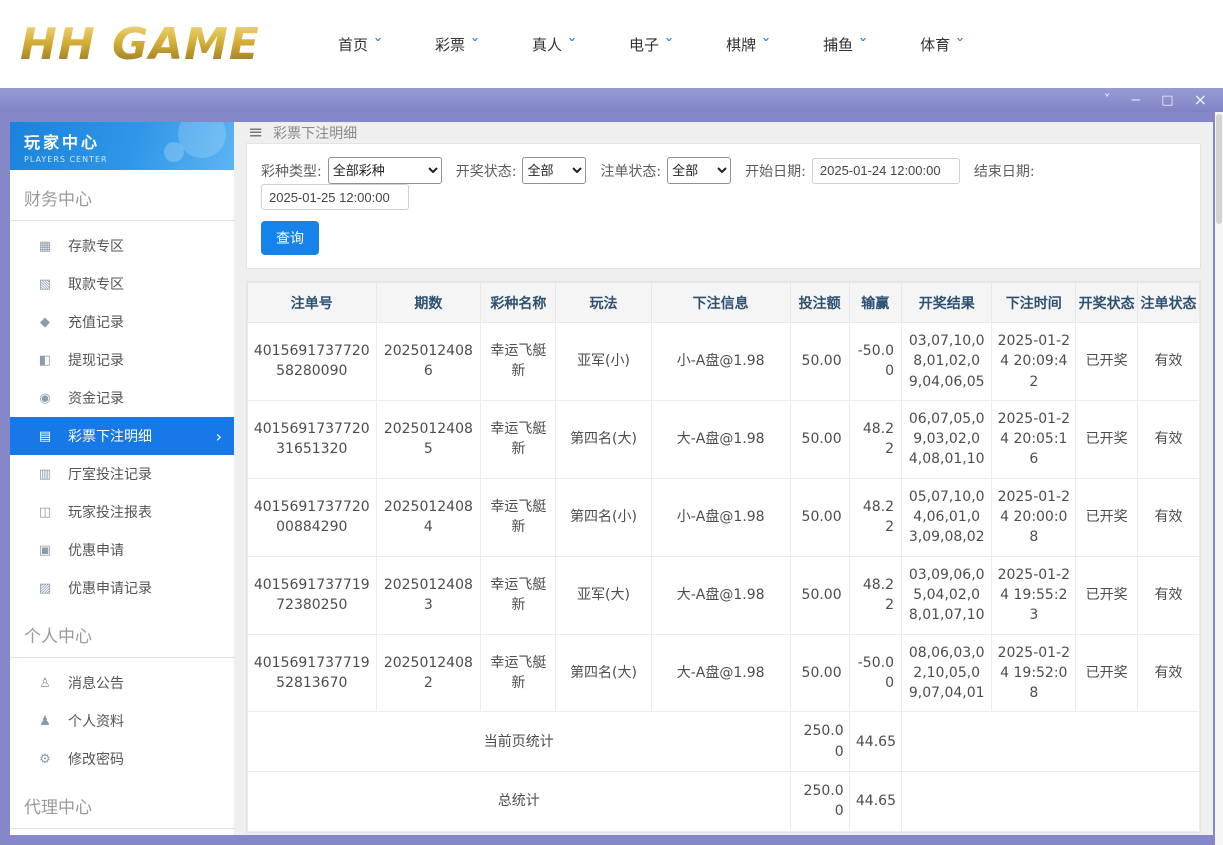 This screenshot has width=1223, height=845. I want to click on summary-win: 44.65, so click(875, 801).